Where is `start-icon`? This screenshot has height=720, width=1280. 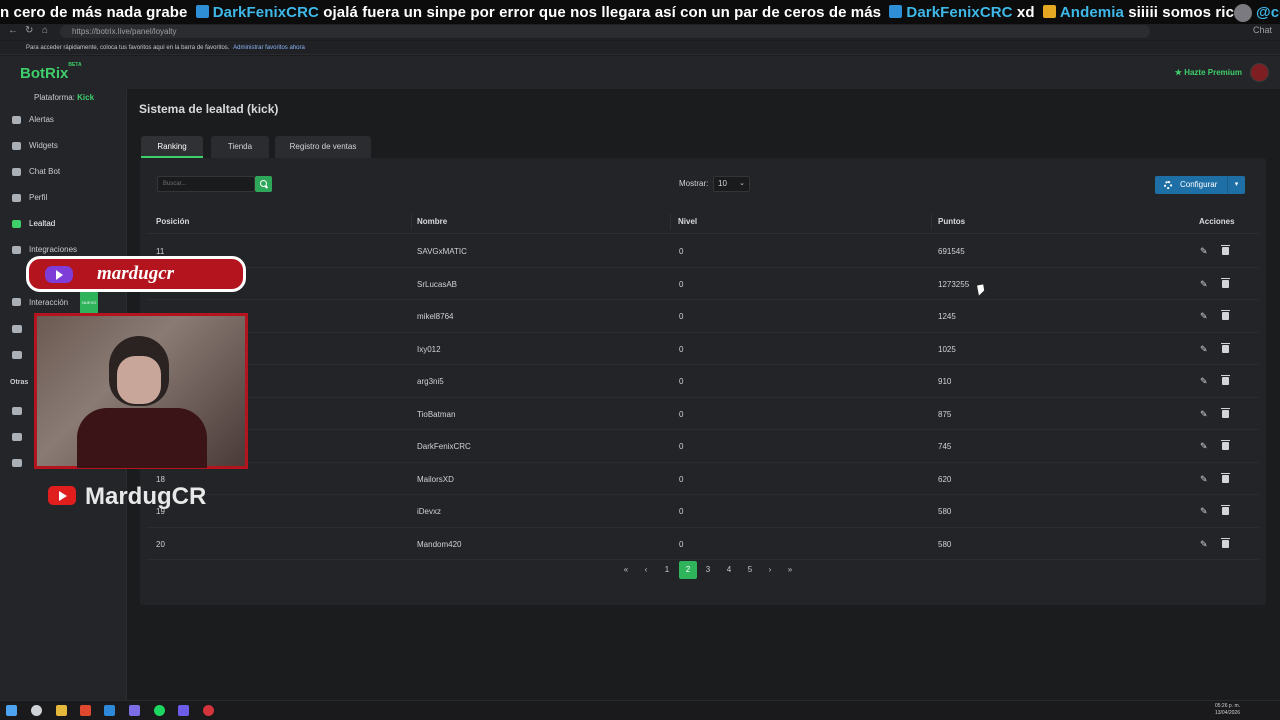
start-icon is located at coordinates (11, 710).